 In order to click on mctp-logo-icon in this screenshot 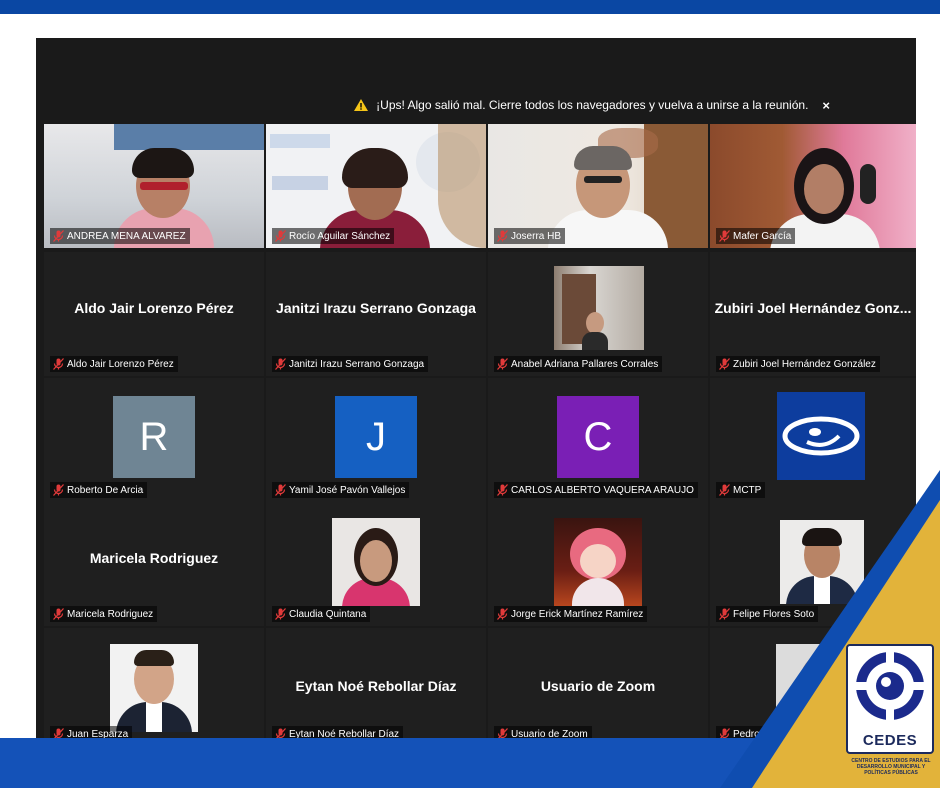, I will do `click(821, 436)`.